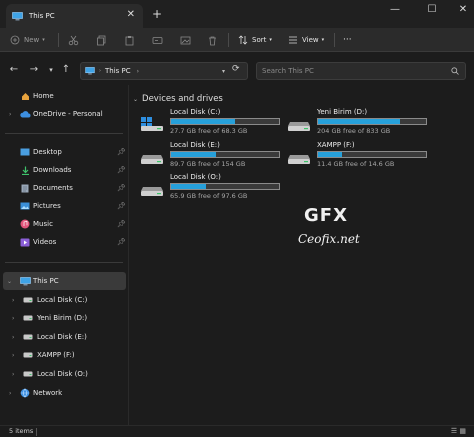 The height and width of the screenshot is (437, 474). I want to click on drive-item-e: Local Disk (E:) 89.7 GB free of 154 GB, so click(215, 156).